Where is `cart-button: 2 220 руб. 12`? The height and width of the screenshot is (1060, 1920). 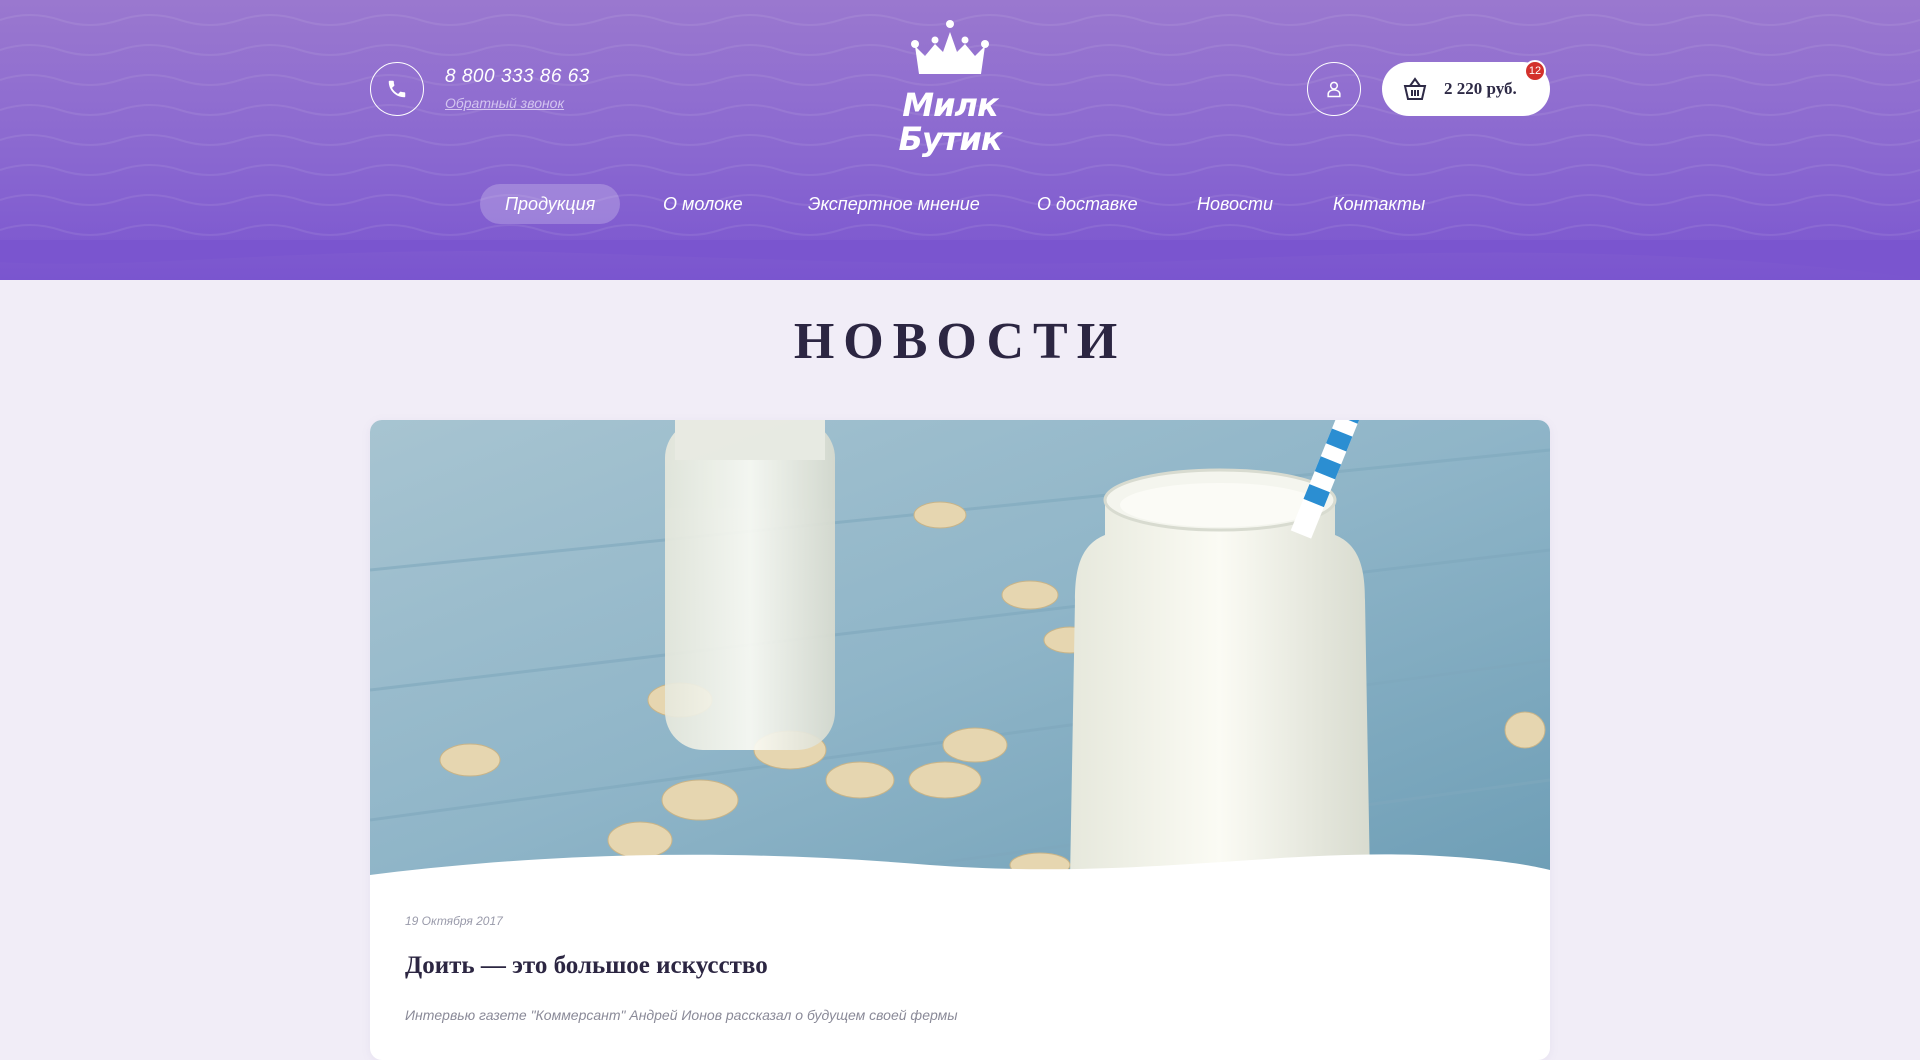
cart-button: 2 220 руб. 12 is located at coordinates (1466, 88).